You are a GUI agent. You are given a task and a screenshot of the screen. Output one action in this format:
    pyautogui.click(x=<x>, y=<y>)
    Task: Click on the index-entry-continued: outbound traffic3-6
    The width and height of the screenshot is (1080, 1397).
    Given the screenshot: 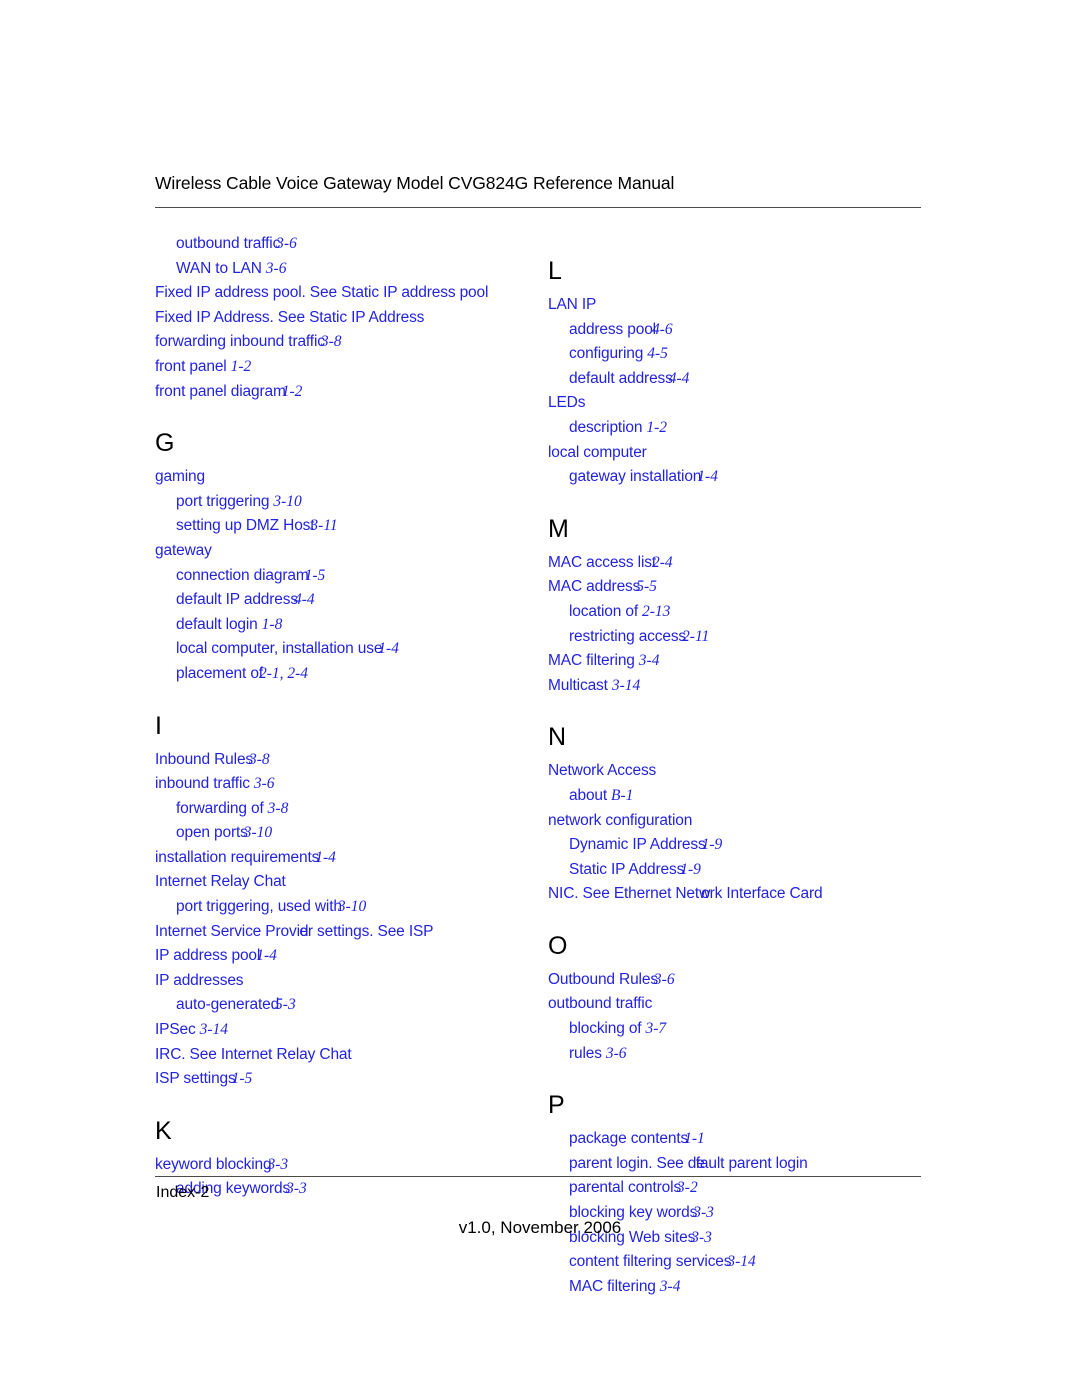 What is the action you would take?
    pyautogui.click(x=361, y=244)
    